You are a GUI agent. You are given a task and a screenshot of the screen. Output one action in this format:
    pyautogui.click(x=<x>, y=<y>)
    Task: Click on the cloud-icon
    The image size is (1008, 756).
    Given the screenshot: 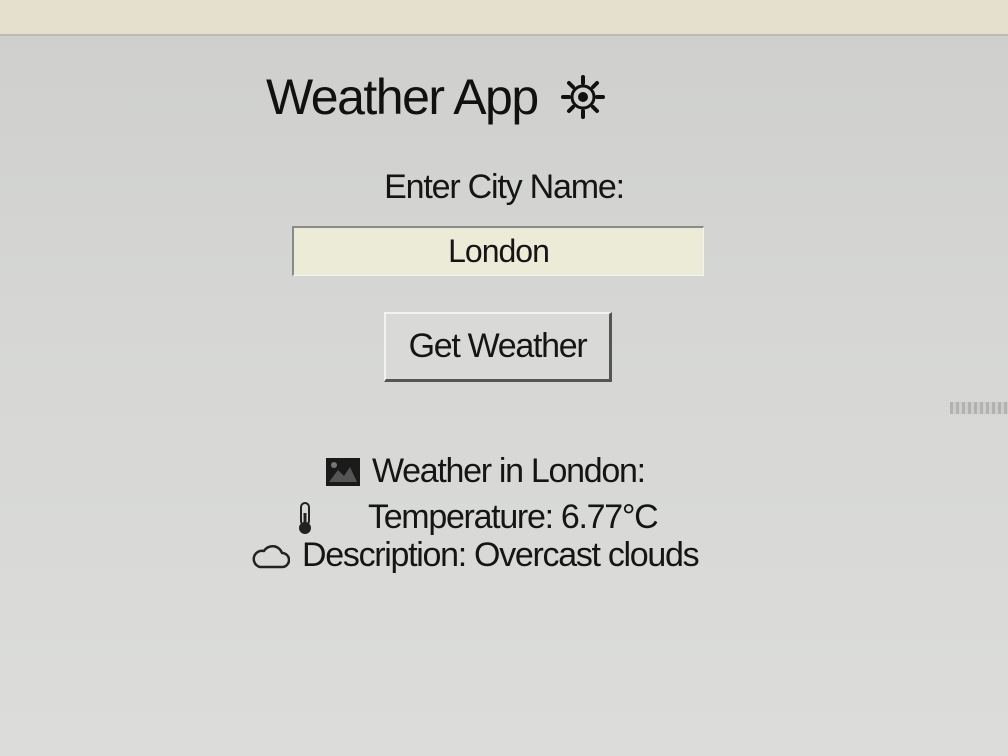 What is the action you would take?
    pyautogui.click(x=271, y=556)
    